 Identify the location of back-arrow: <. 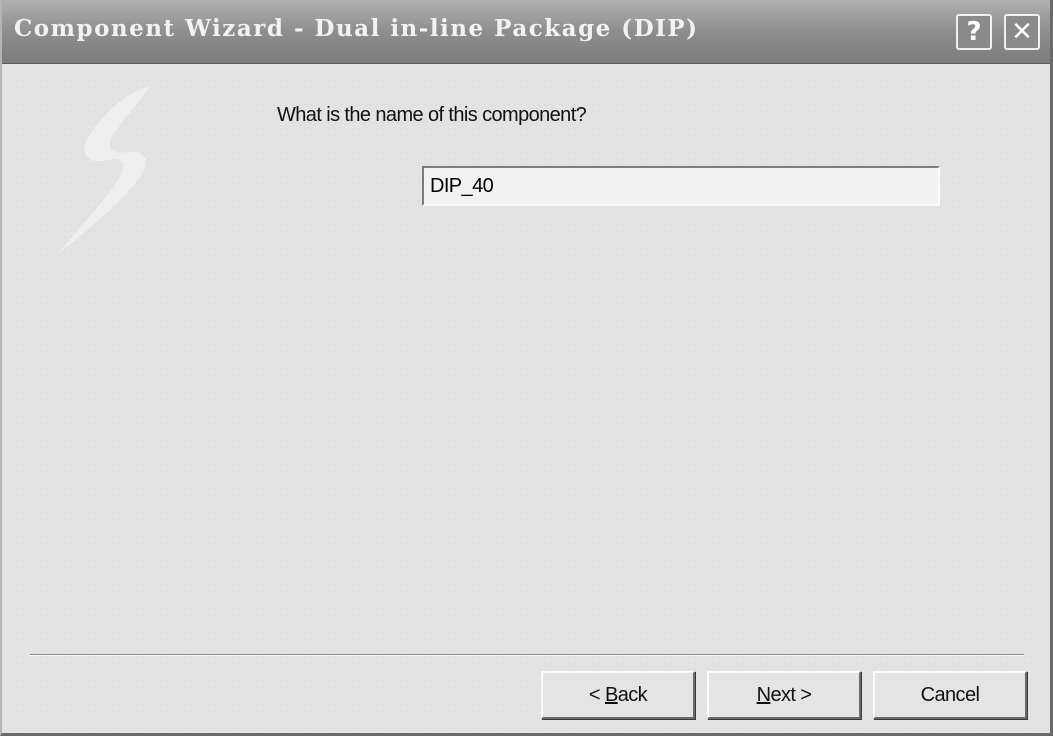
(594, 694).